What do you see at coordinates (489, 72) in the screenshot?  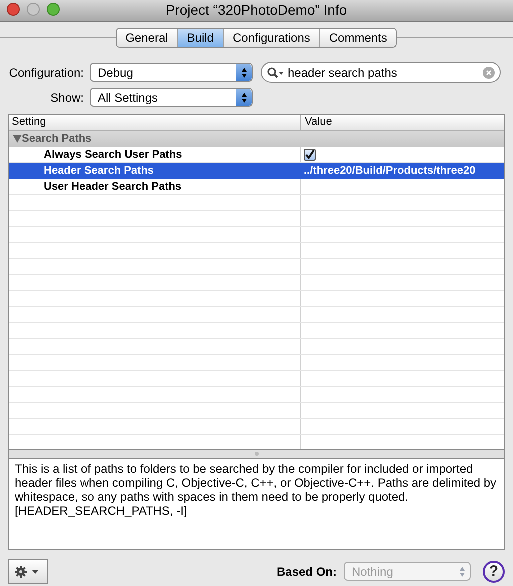 I see `clear-icon` at bounding box center [489, 72].